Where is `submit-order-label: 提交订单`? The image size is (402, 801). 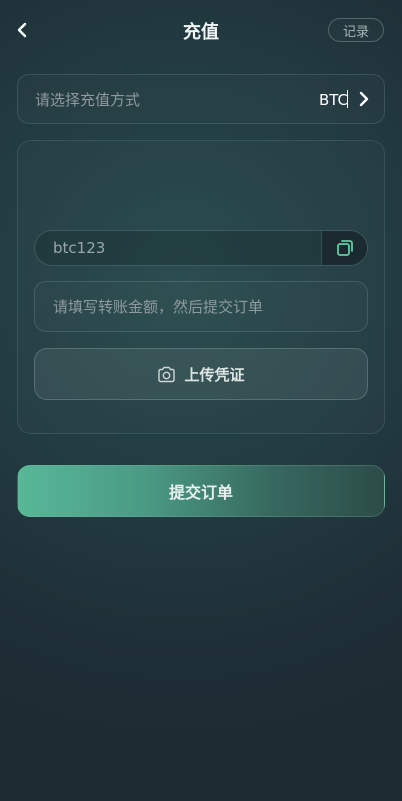 submit-order-label: 提交订单 is located at coordinates (200, 492).